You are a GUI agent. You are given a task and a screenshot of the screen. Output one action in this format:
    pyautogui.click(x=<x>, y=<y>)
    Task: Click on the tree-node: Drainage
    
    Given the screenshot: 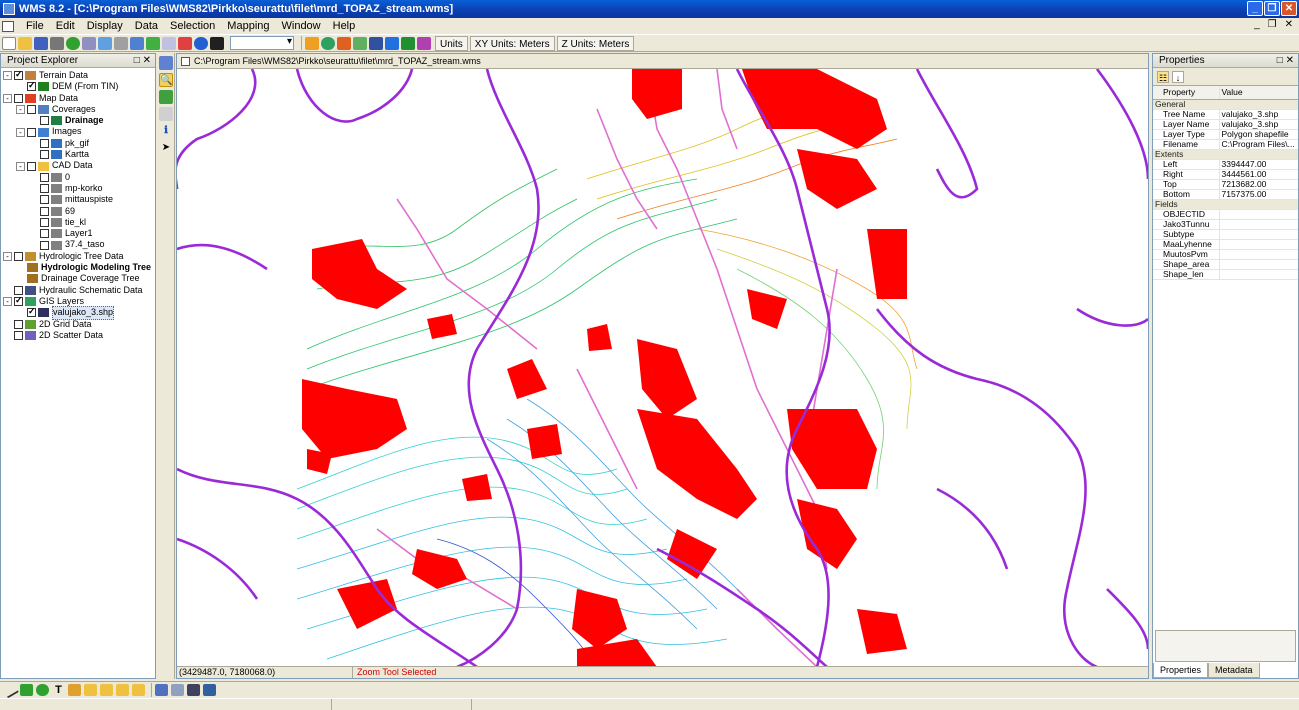 What is the action you would take?
    pyautogui.click(x=79, y=120)
    